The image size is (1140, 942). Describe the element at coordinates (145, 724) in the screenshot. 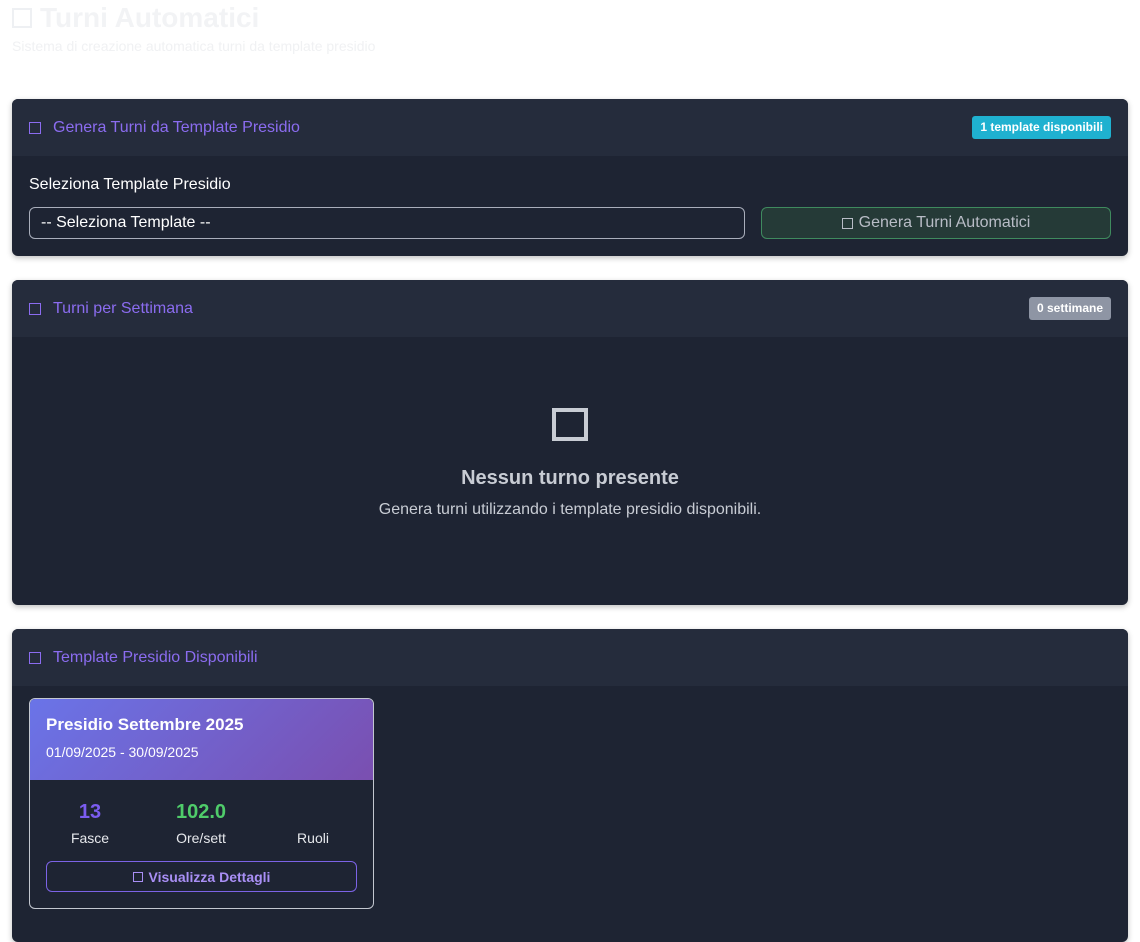

I see `template-name: Presidio Settembre 2025` at that location.